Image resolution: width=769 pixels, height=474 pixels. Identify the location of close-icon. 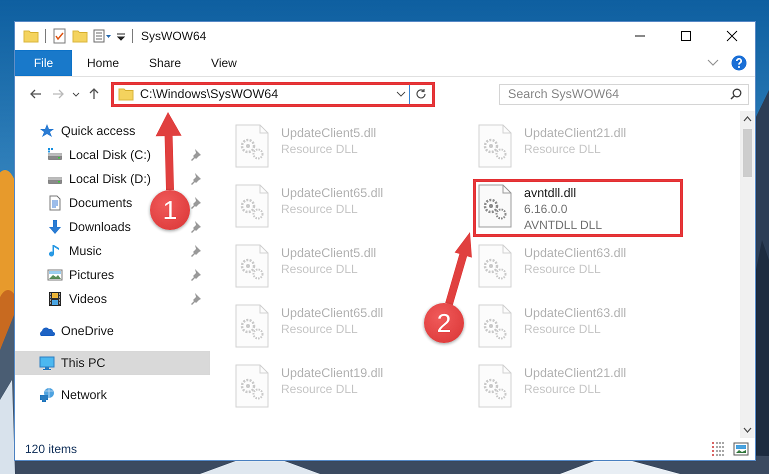
(732, 36).